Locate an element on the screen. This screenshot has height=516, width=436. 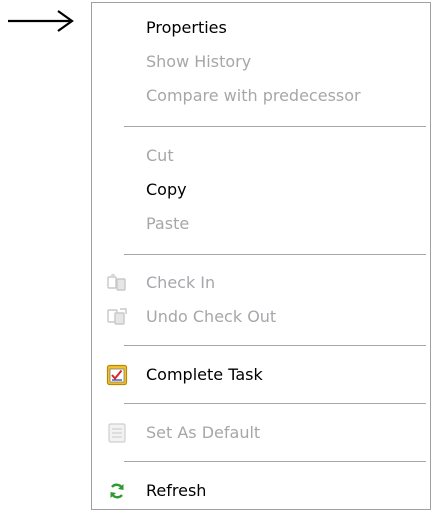
menu-item-check-in: Check In is located at coordinates (261, 283).